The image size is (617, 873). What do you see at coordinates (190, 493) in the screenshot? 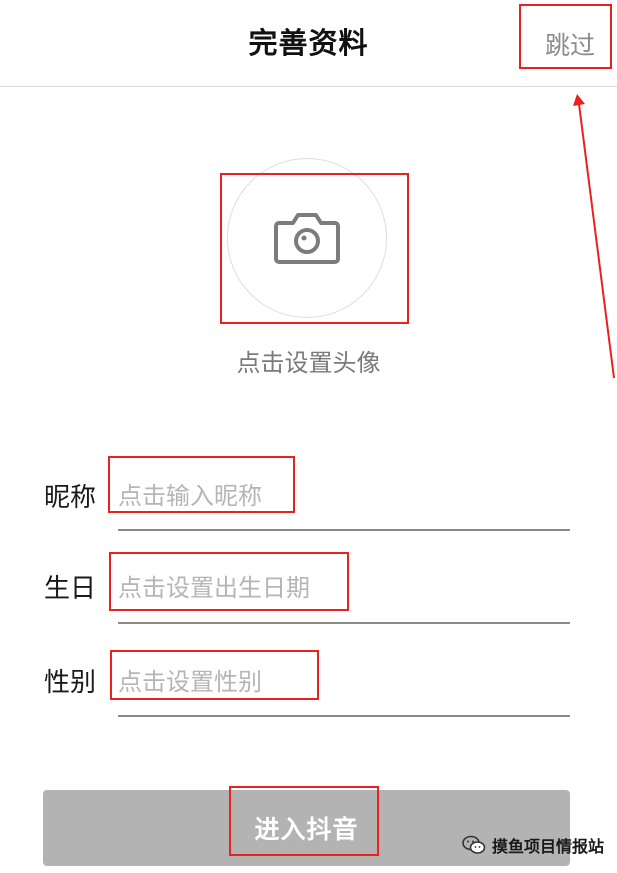
I see `nickname-input: 点击输入昵称` at bounding box center [190, 493].